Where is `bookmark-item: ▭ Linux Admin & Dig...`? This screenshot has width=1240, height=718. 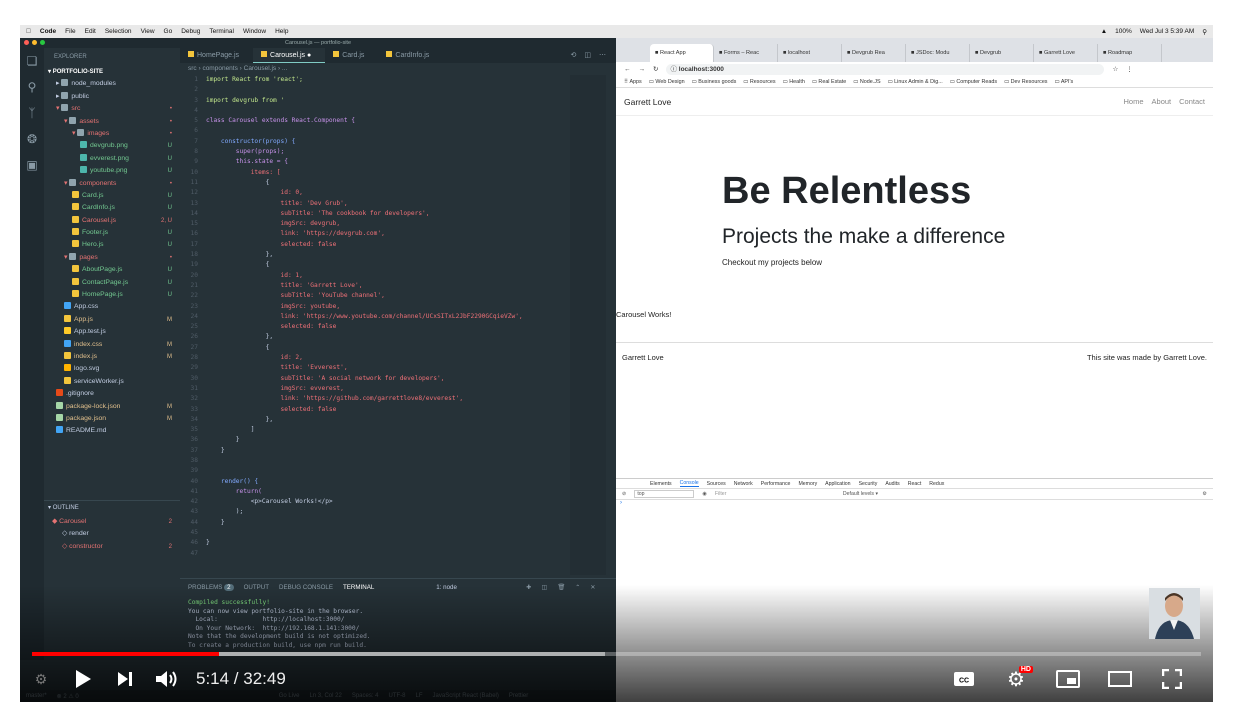 bookmark-item: ▭ Linux Admin & Dig... is located at coordinates (915, 82).